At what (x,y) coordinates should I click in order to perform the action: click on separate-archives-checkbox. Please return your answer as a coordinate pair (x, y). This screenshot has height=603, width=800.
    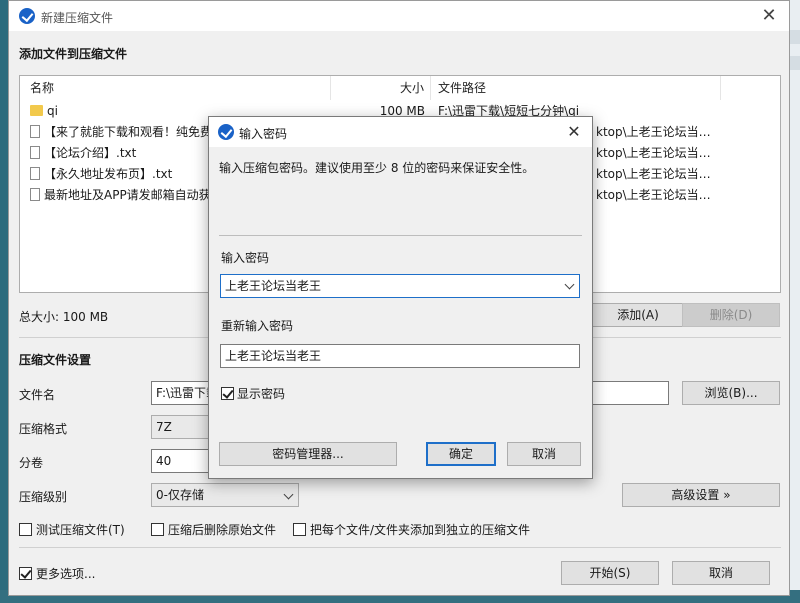
    Looking at the image, I should click on (299, 529).